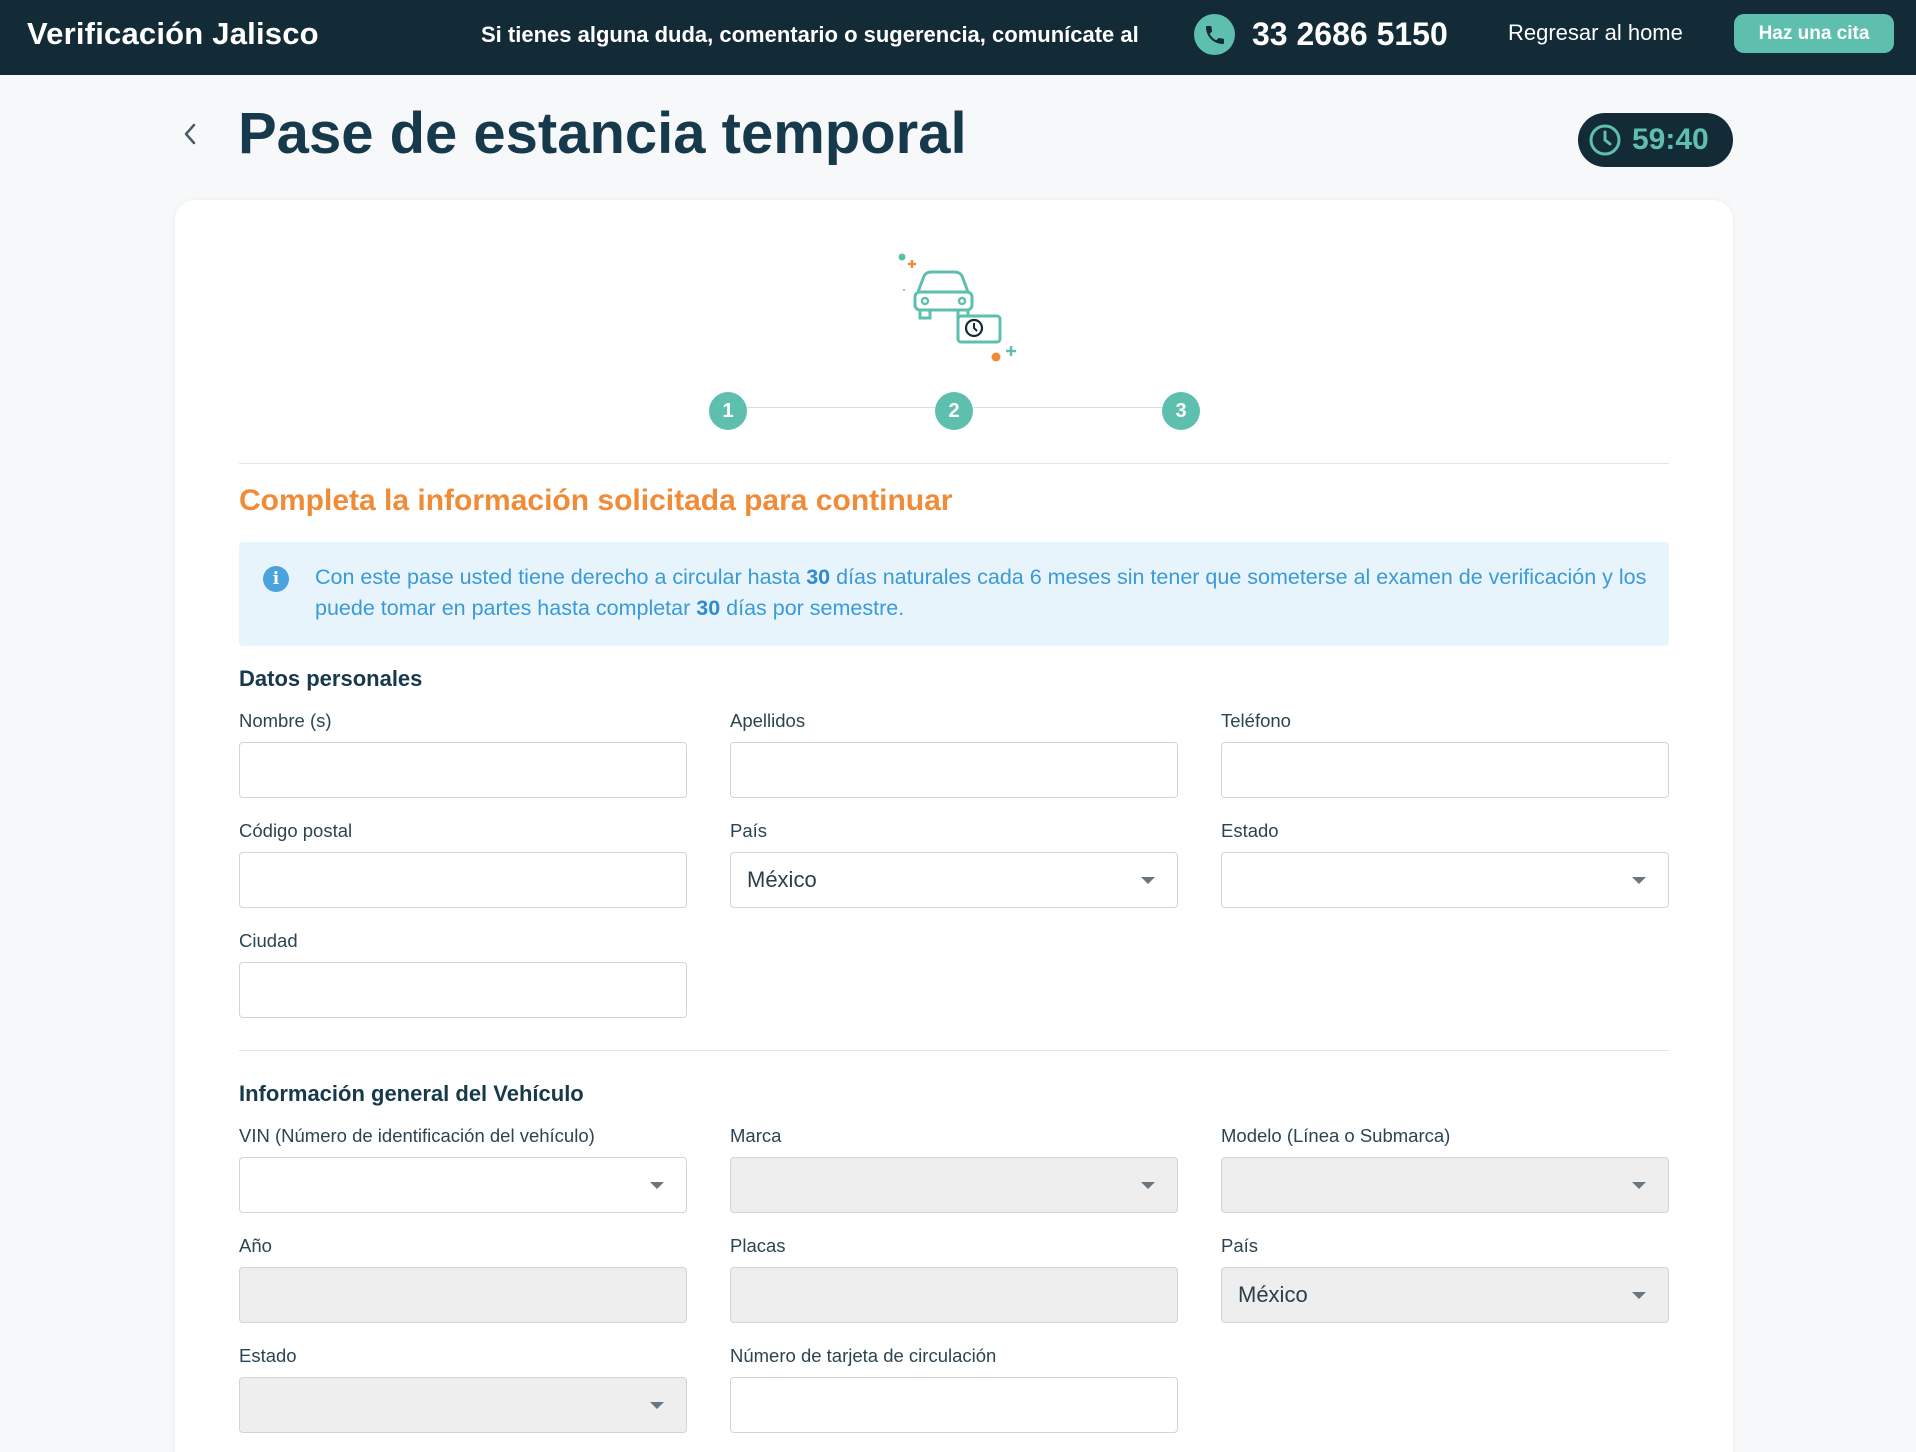 This screenshot has width=1916, height=1452. I want to click on vehicle-pais-select: México, so click(1445, 1295).